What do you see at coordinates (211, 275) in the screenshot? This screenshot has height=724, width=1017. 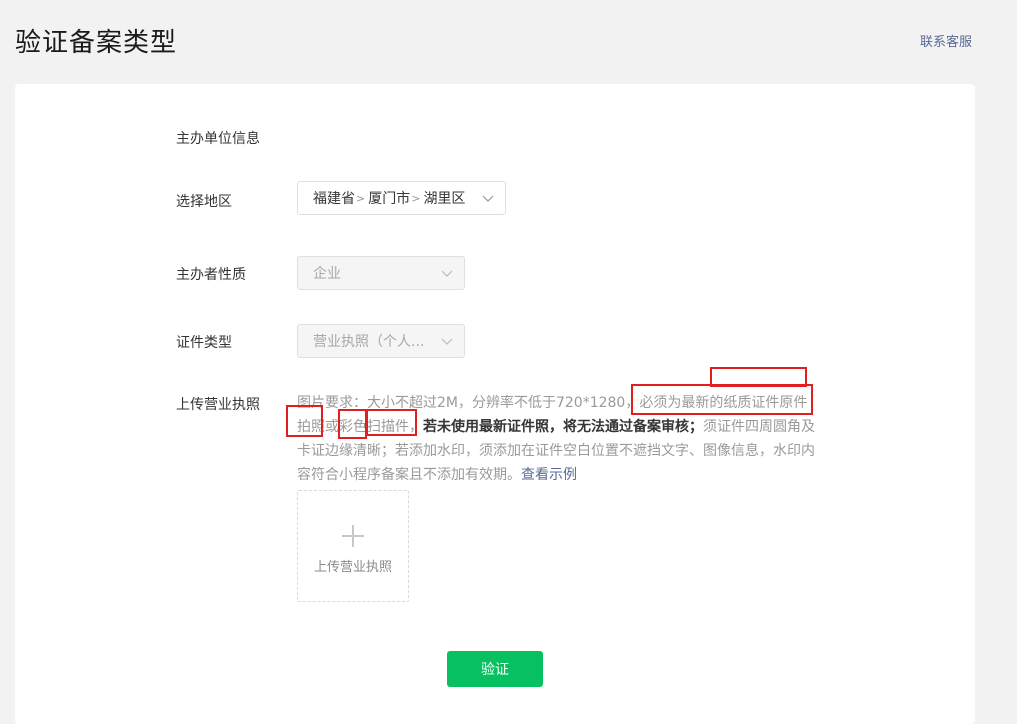 I see `nature-label: 主办者性质` at bounding box center [211, 275].